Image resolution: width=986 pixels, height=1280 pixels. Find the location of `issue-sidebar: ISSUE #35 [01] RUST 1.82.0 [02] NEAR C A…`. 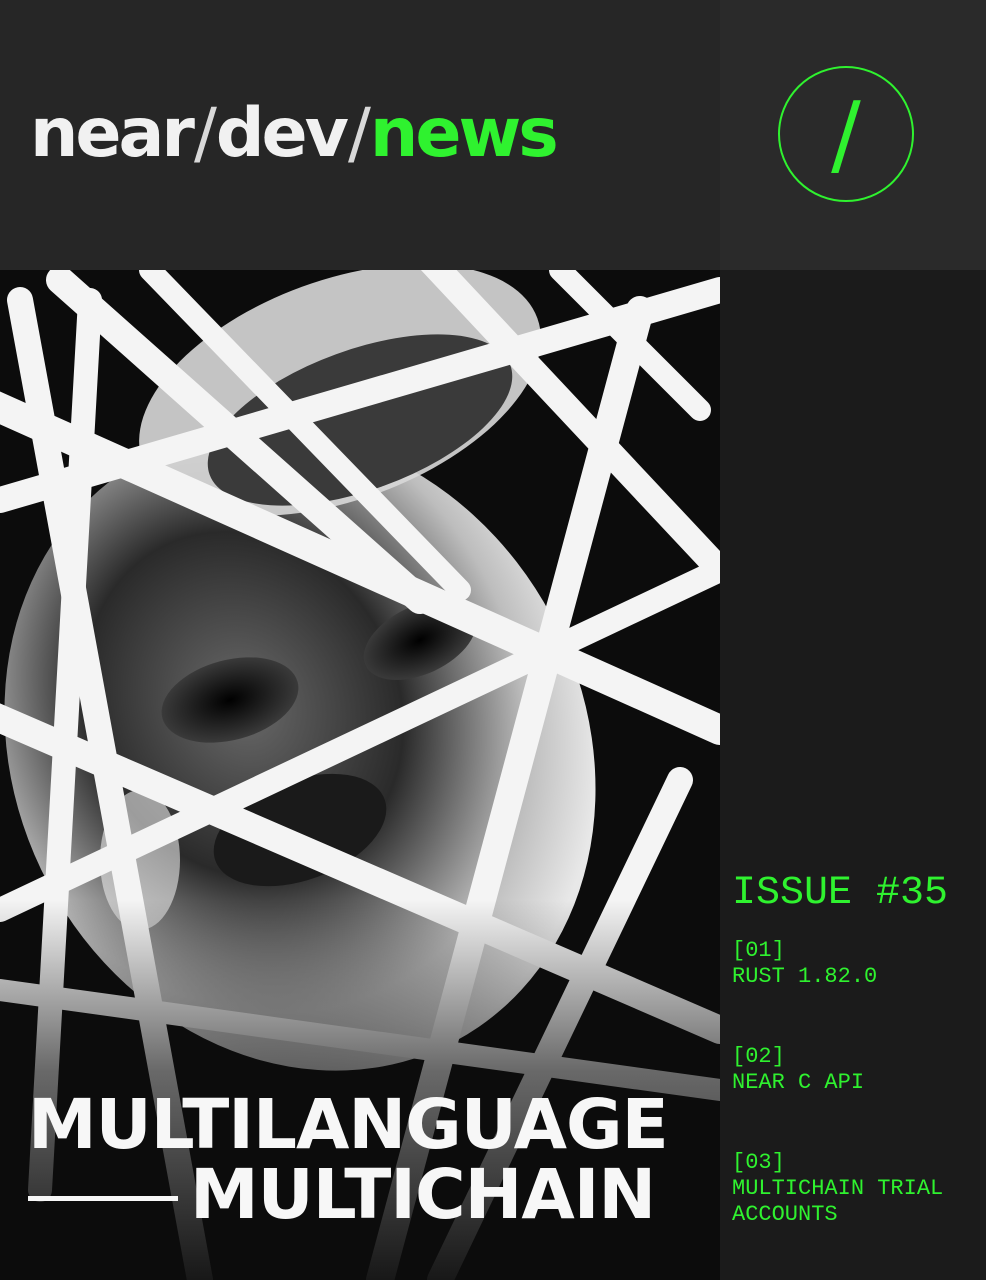

issue-sidebar: ISSUE #35 [01] RUST 1.82.0 [02] NEAR C A… is located at coordinates (857, 1049).